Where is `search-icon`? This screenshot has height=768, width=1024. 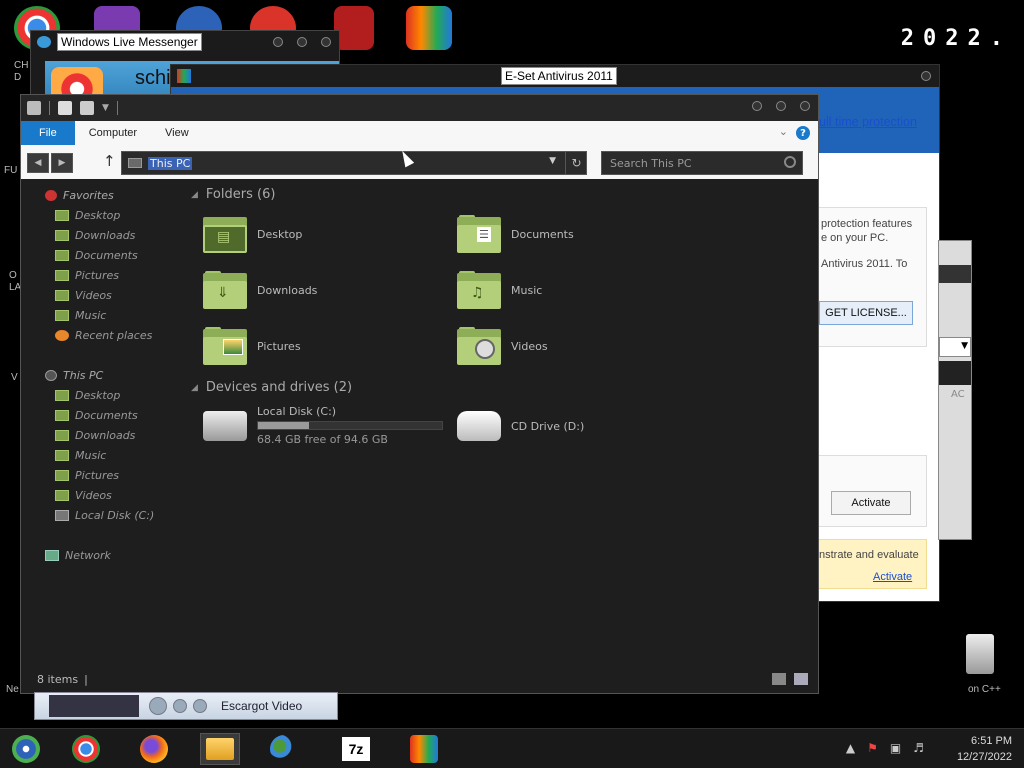 search-icon is located at coordinates (790, 162).